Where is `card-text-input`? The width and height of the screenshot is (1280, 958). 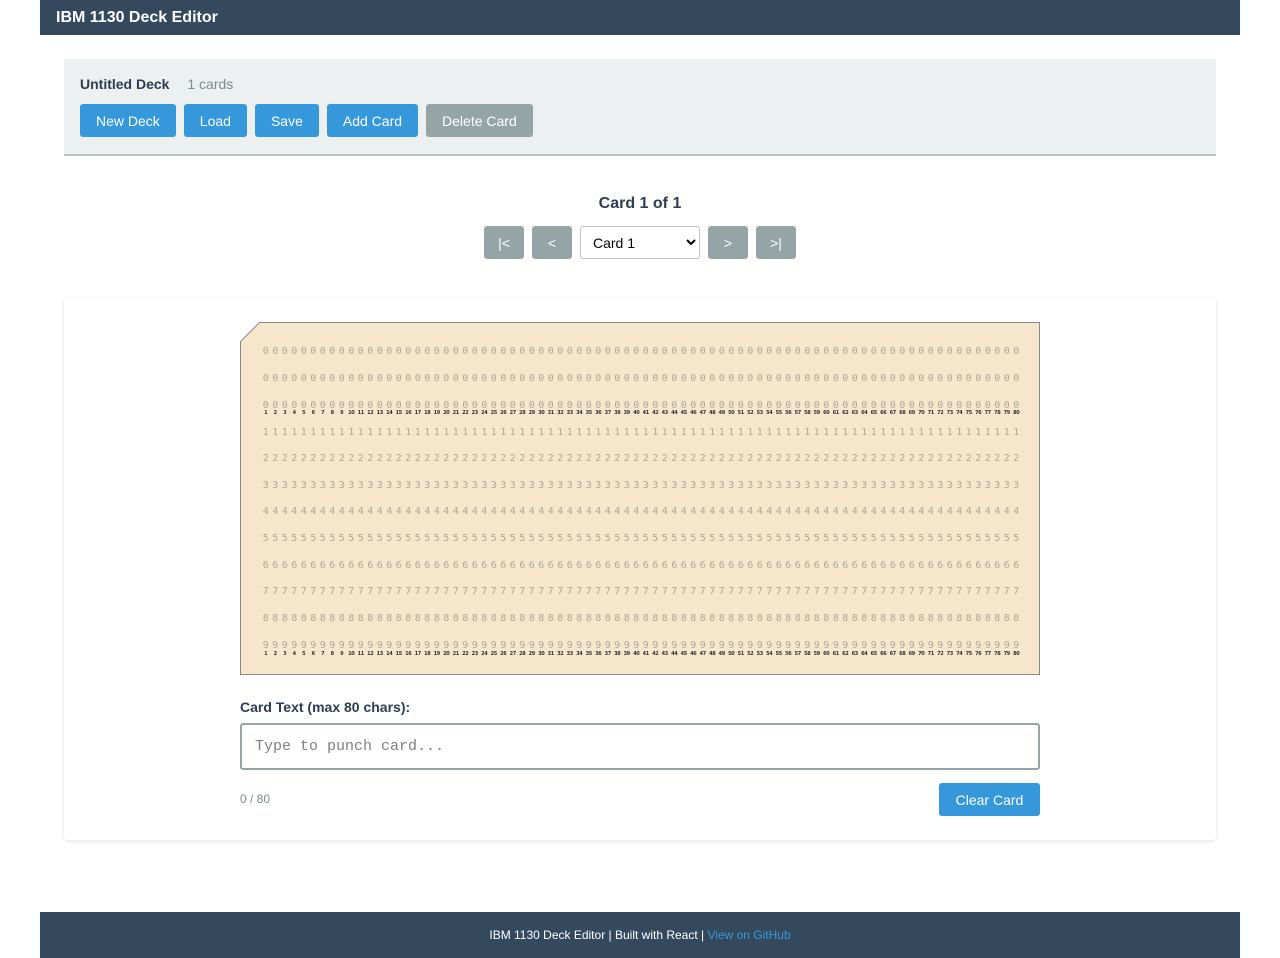
card-text-input is located at coordinates (640, 746).